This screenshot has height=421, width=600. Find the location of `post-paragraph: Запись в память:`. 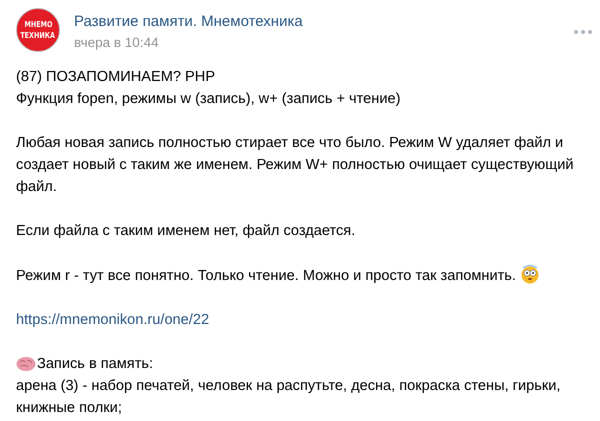

post-paragraph: Запись в память: is located at coordinates (95, 364).